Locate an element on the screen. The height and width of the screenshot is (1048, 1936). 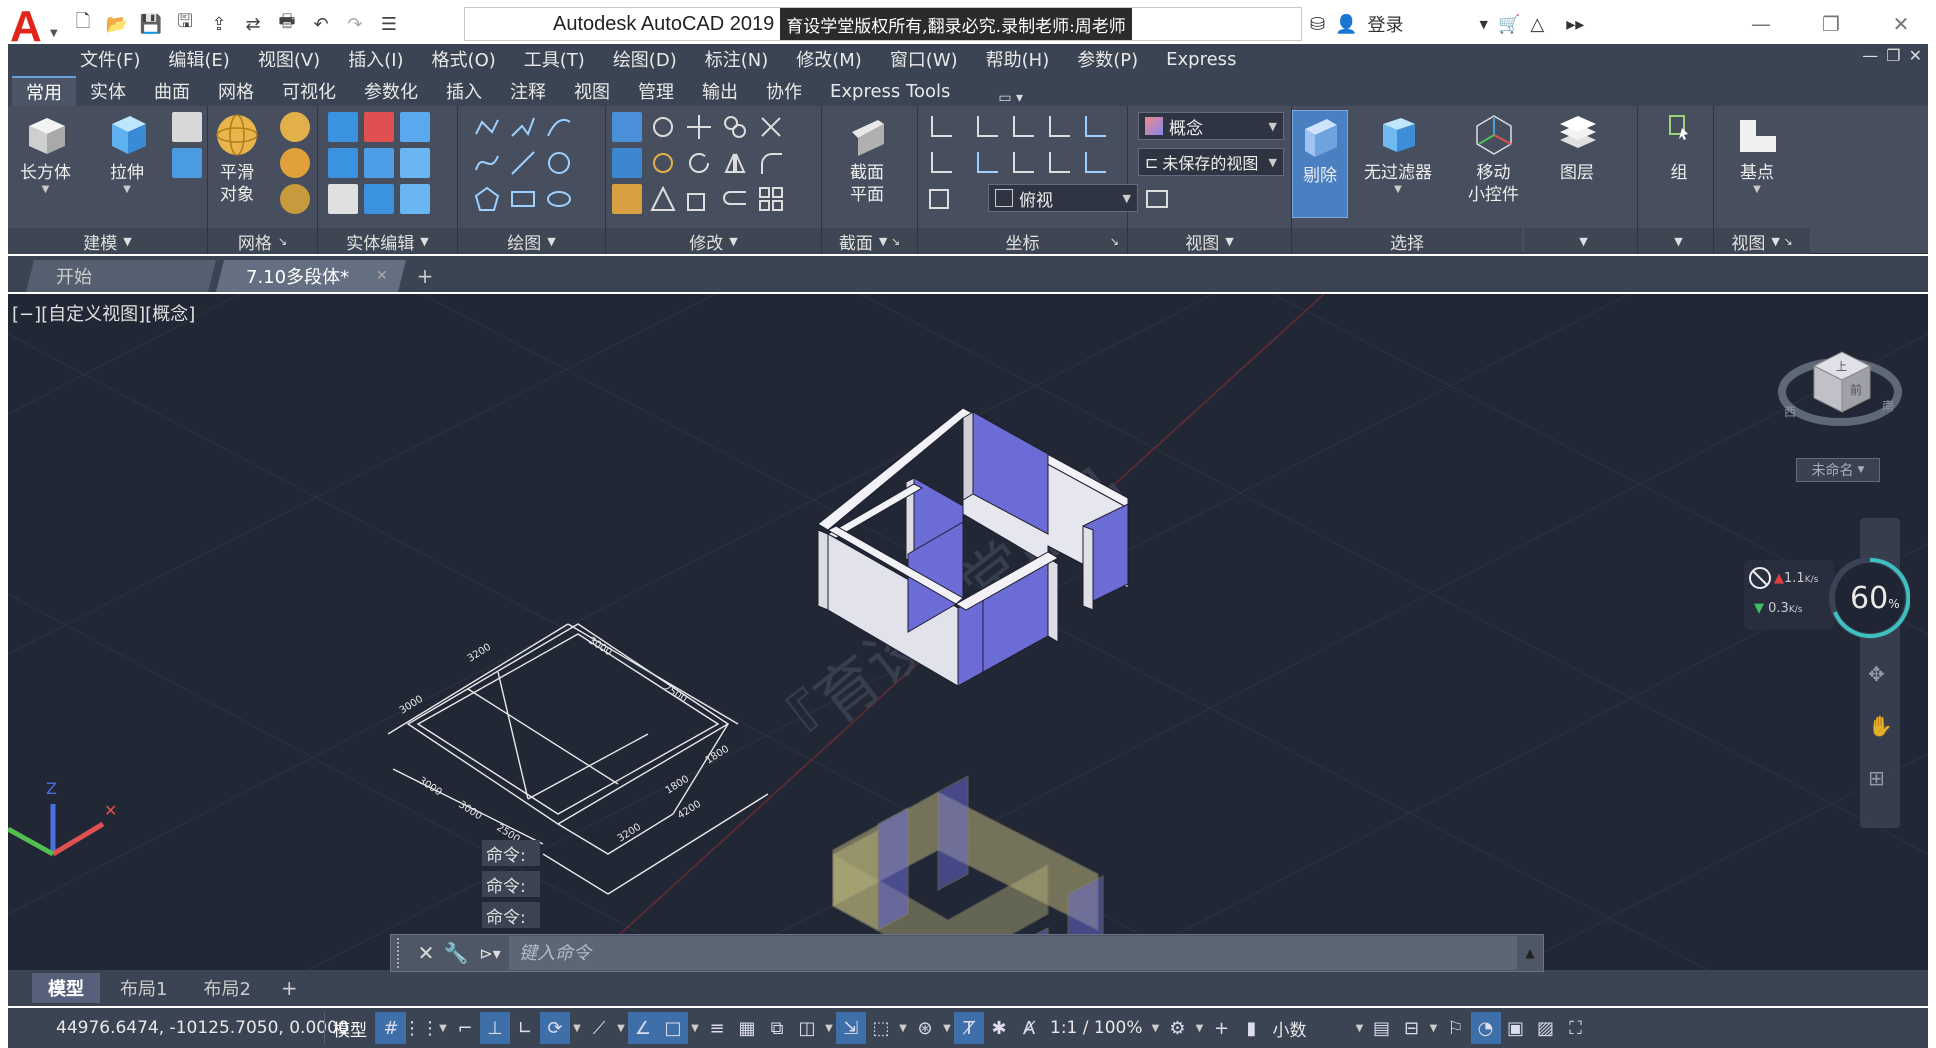
open-folder-icon: 📂 is located at coordinates (117, 24).